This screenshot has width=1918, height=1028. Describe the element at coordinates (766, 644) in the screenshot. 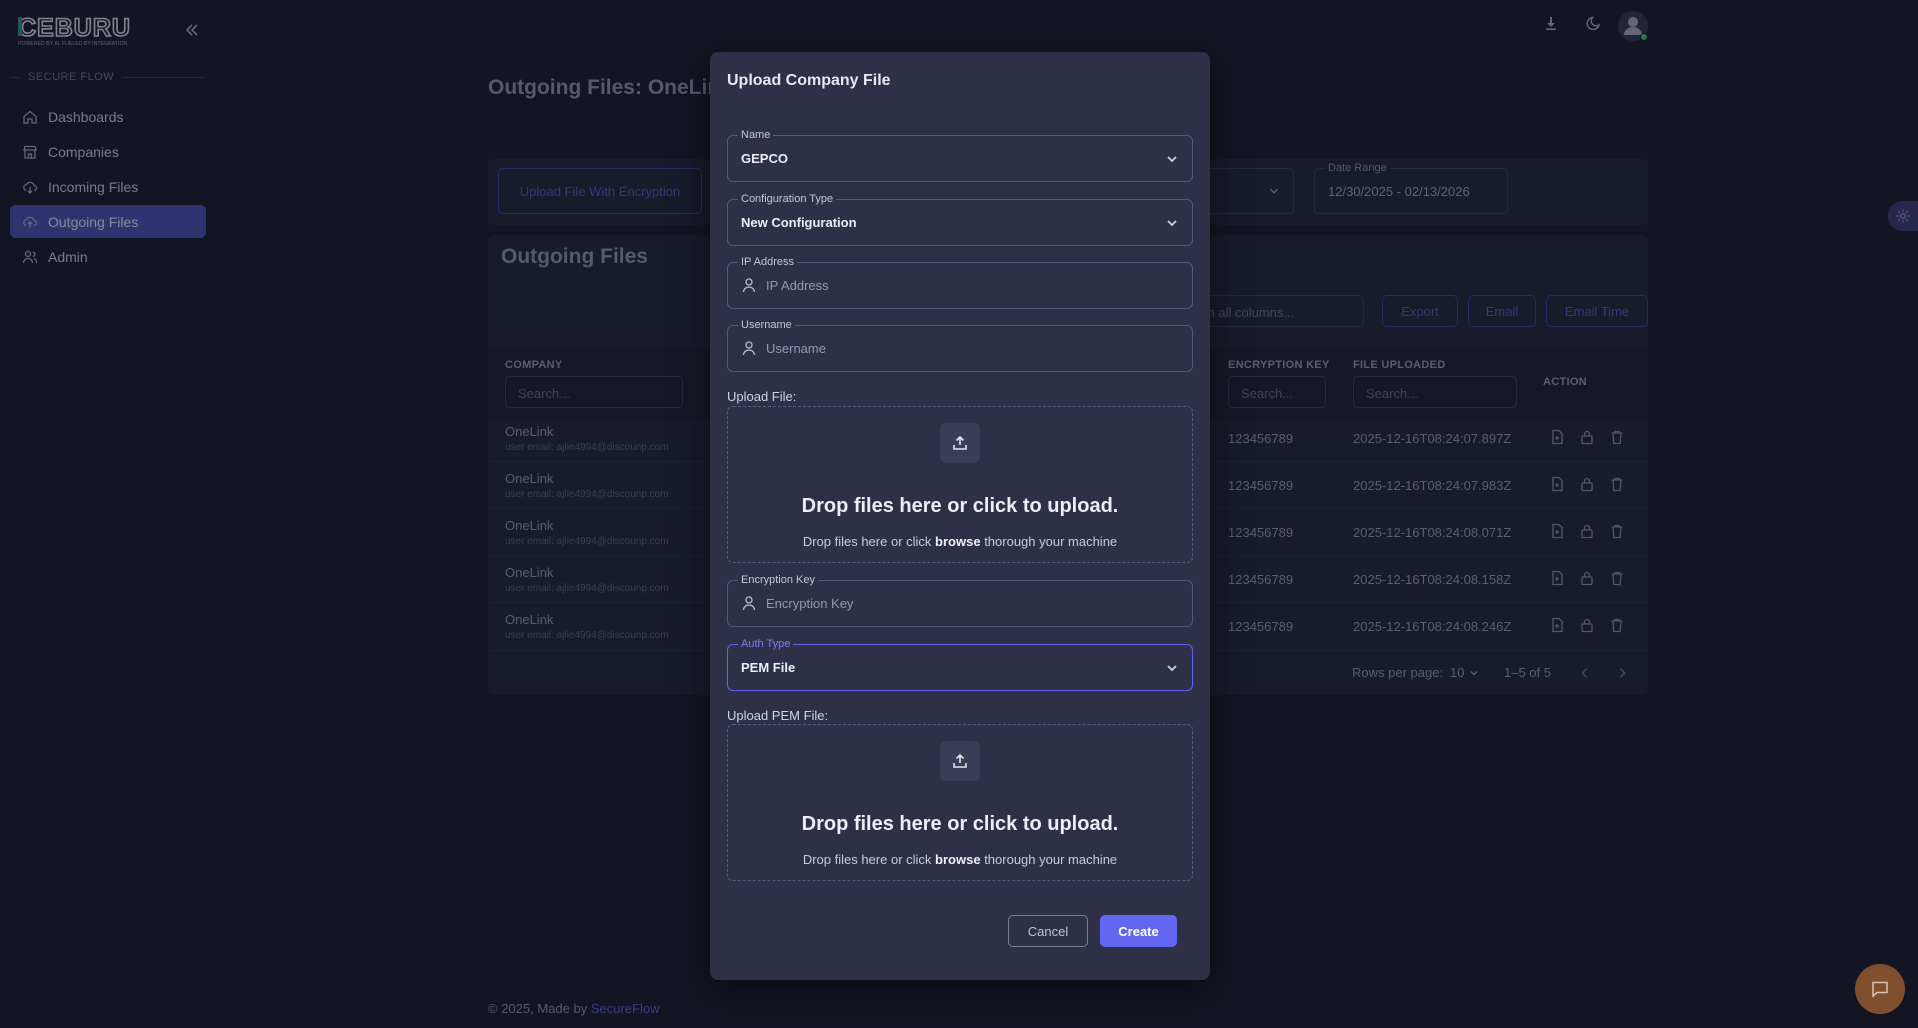

I see `auth-type-label: Auth Type` at that location.